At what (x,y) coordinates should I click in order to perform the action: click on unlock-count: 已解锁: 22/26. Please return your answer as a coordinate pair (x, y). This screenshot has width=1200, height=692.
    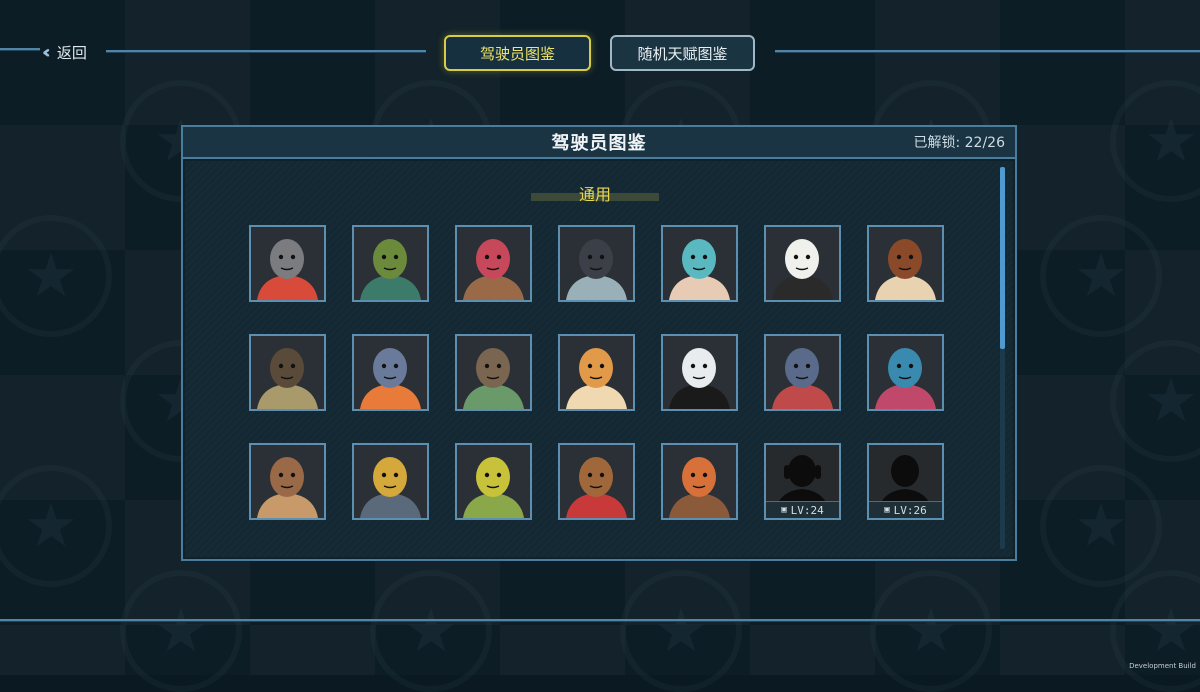
    Looking at the image, I should click on (959, 143).